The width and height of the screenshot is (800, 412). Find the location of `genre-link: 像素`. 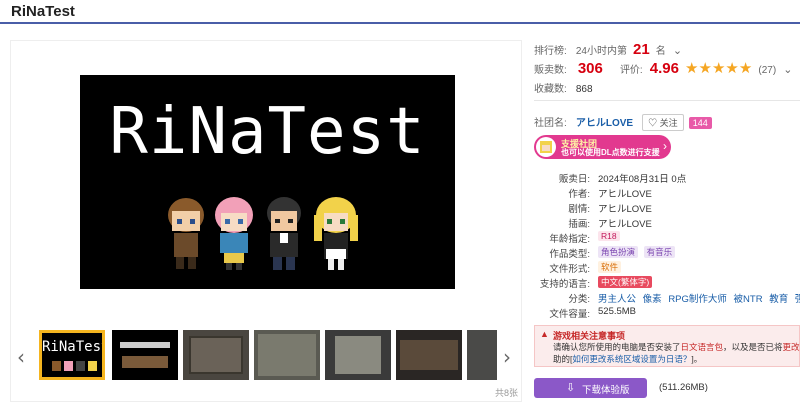

genre-link: 像素 is located at coordinates (652, 299).